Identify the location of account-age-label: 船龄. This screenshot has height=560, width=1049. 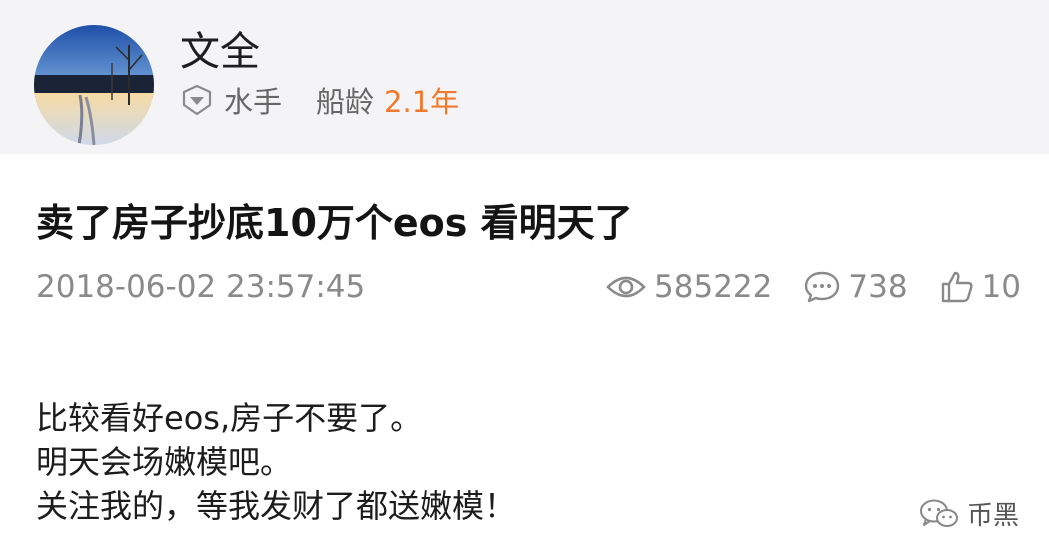
(345, 102).